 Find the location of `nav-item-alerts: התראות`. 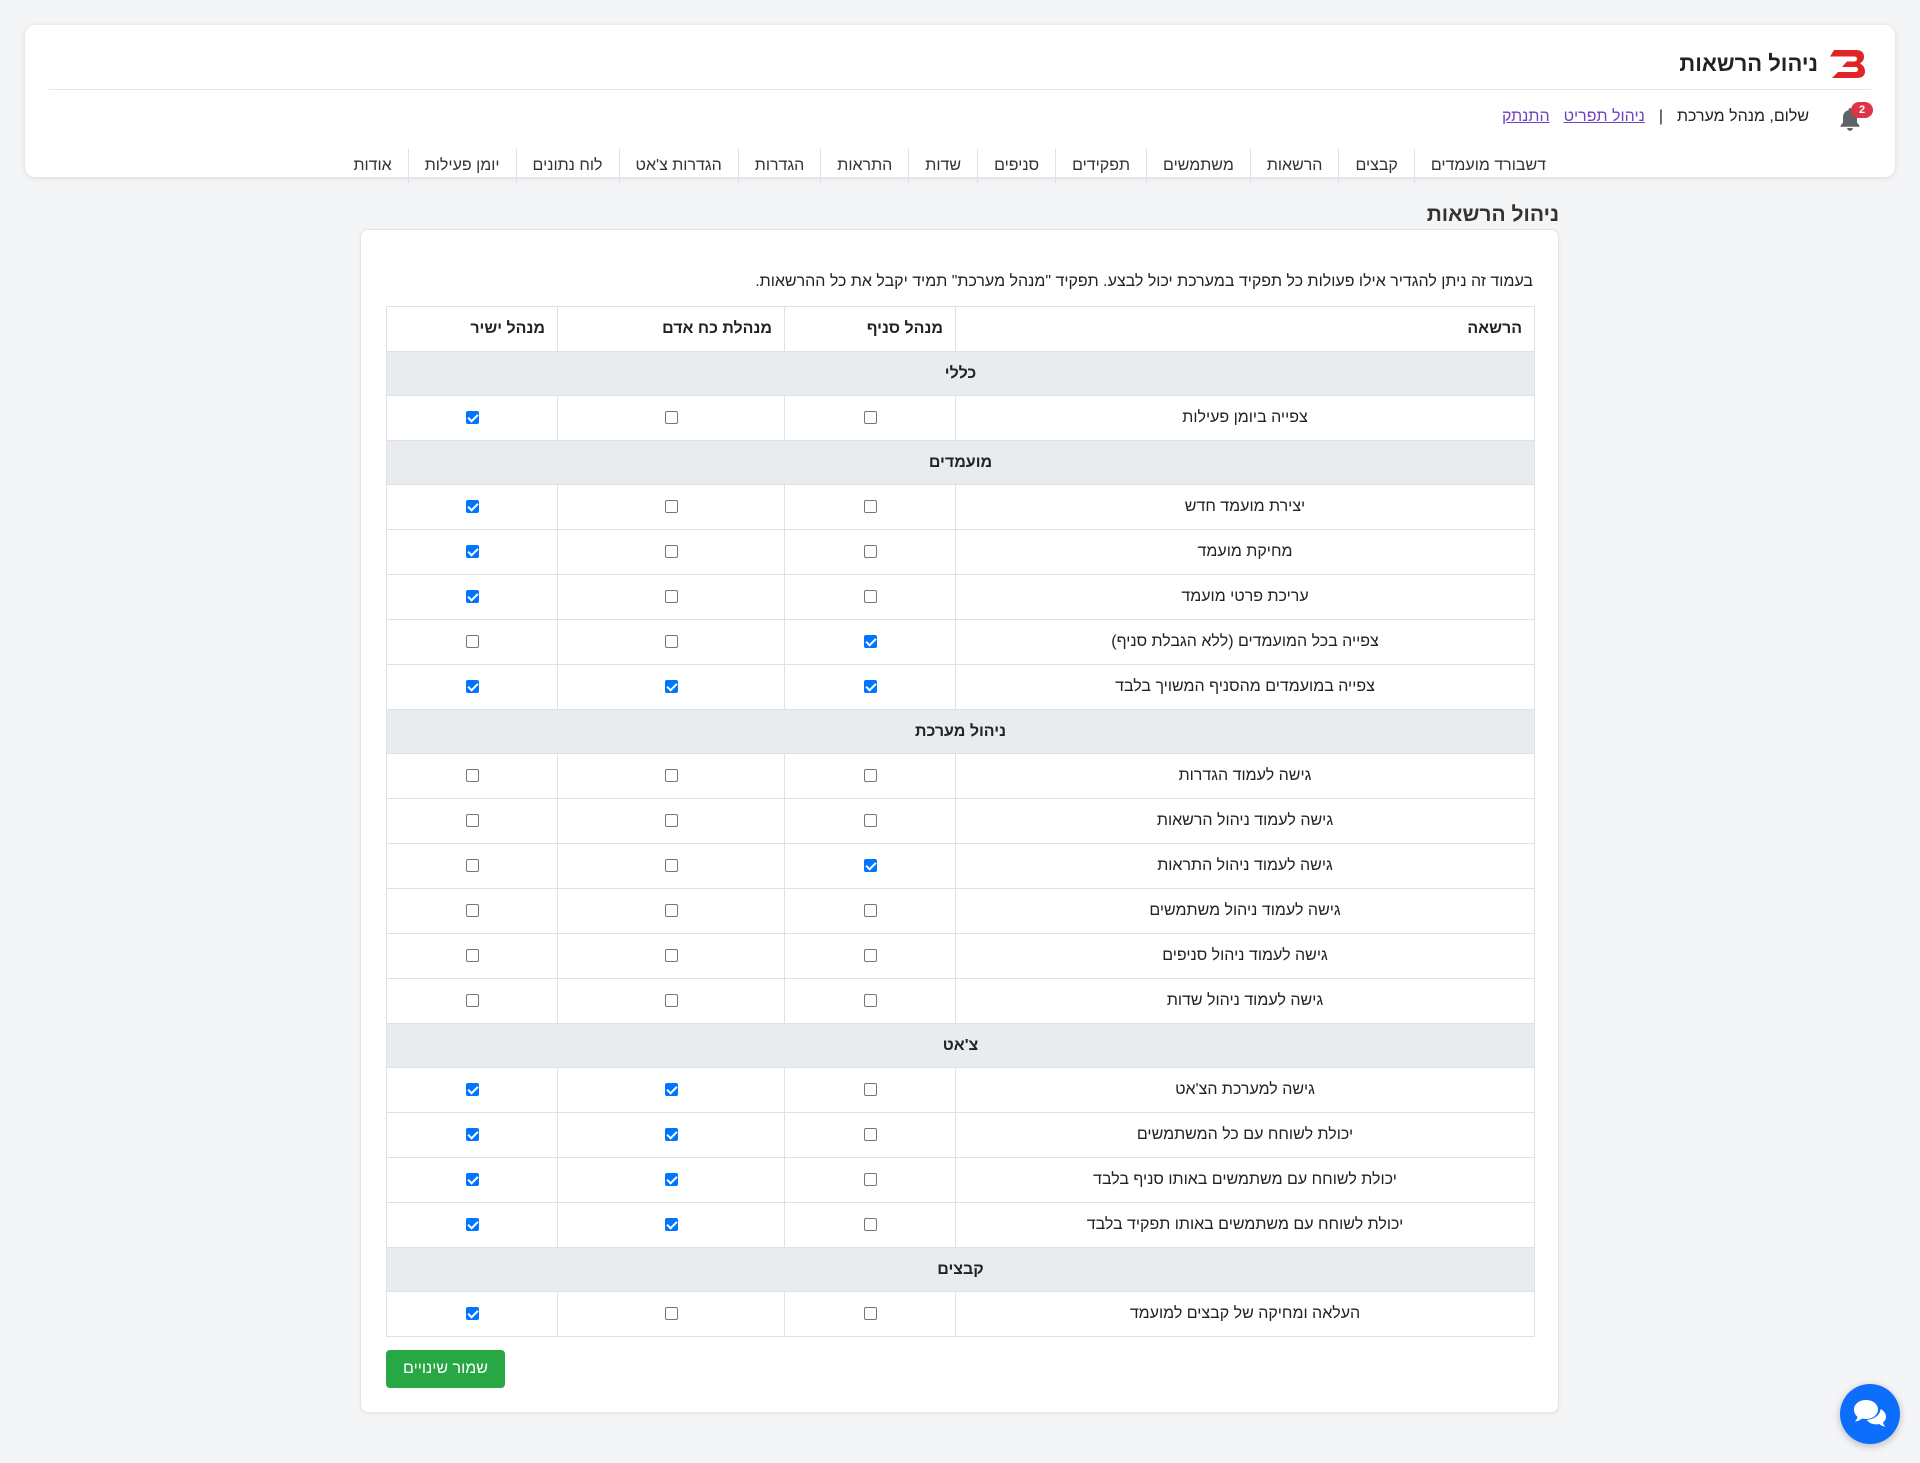

nav-item-alerts: התראות is located at coordinates (864, 166).